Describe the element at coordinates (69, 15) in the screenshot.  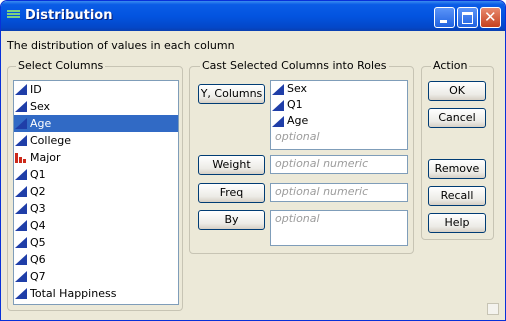
I see `window-title: Distribution` at that location.